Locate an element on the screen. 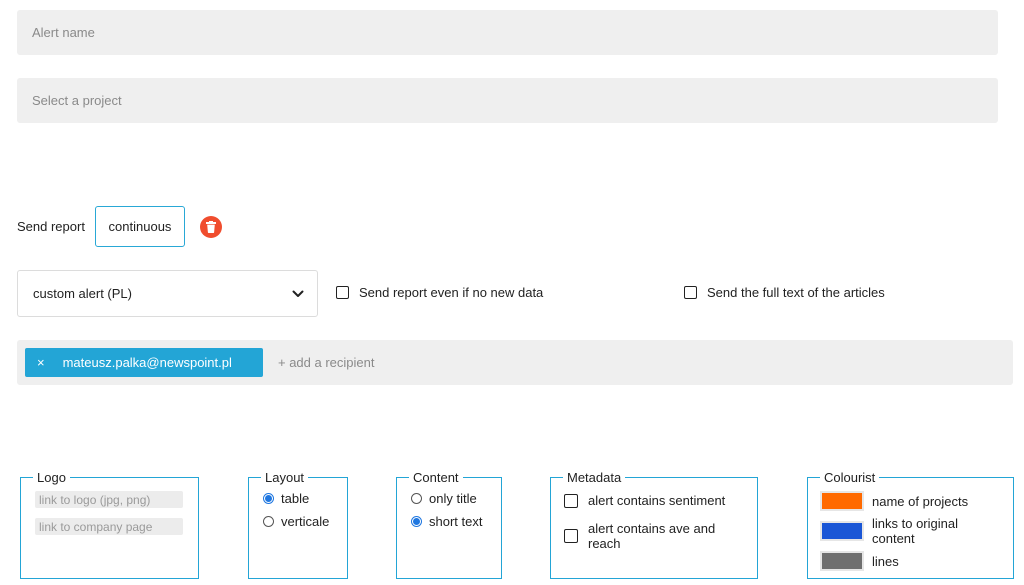 Image resolution: width=1024 pixels, height=585 pixels. remove-recipient-icon: × is located at coordinates (41, 362).